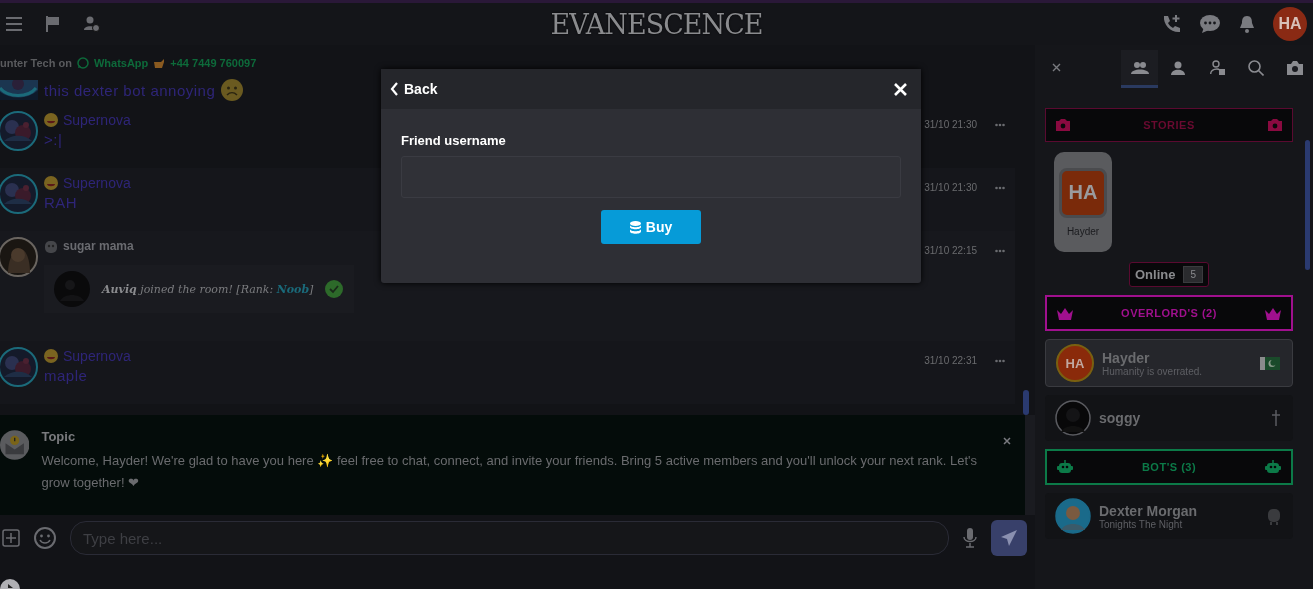 The image size is (1313, 589). I want to click on database-icon, so click(635, 227).